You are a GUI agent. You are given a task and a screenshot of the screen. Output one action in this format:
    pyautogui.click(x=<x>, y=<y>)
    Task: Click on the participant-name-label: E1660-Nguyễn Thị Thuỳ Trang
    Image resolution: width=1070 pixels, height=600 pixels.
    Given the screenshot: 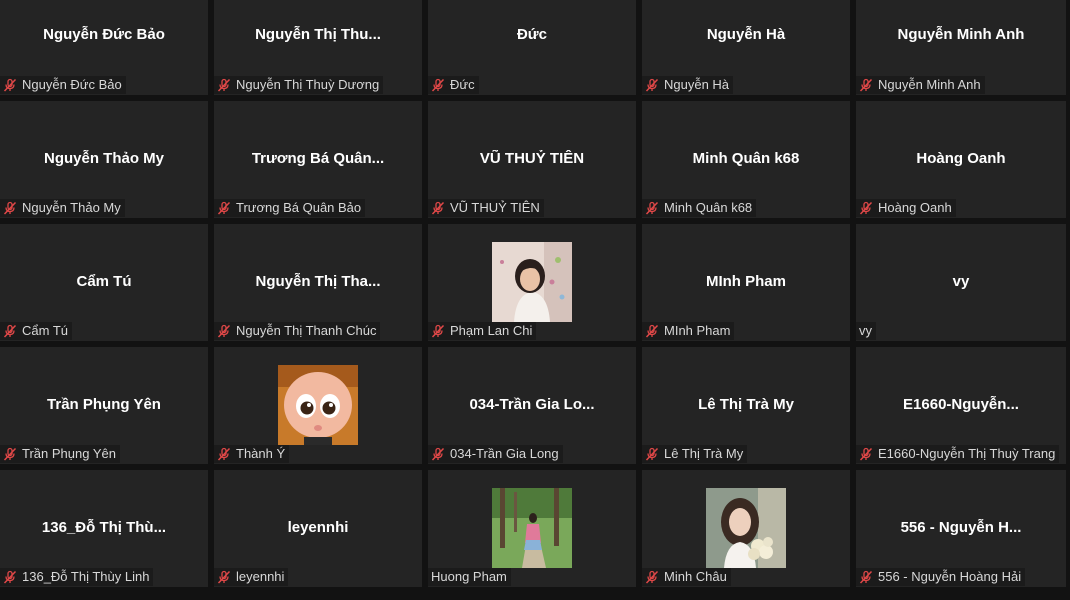 What is the action you would take?
    pyautogui.click(x=958, y=454)
    